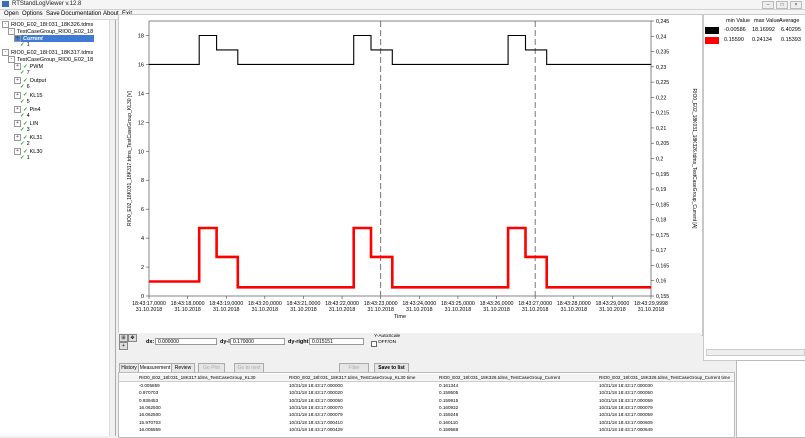 This screenshot has height=438, width=805. I want to click on table-cell: 10/31/18 18:43:17.000059, so click(626, 400).